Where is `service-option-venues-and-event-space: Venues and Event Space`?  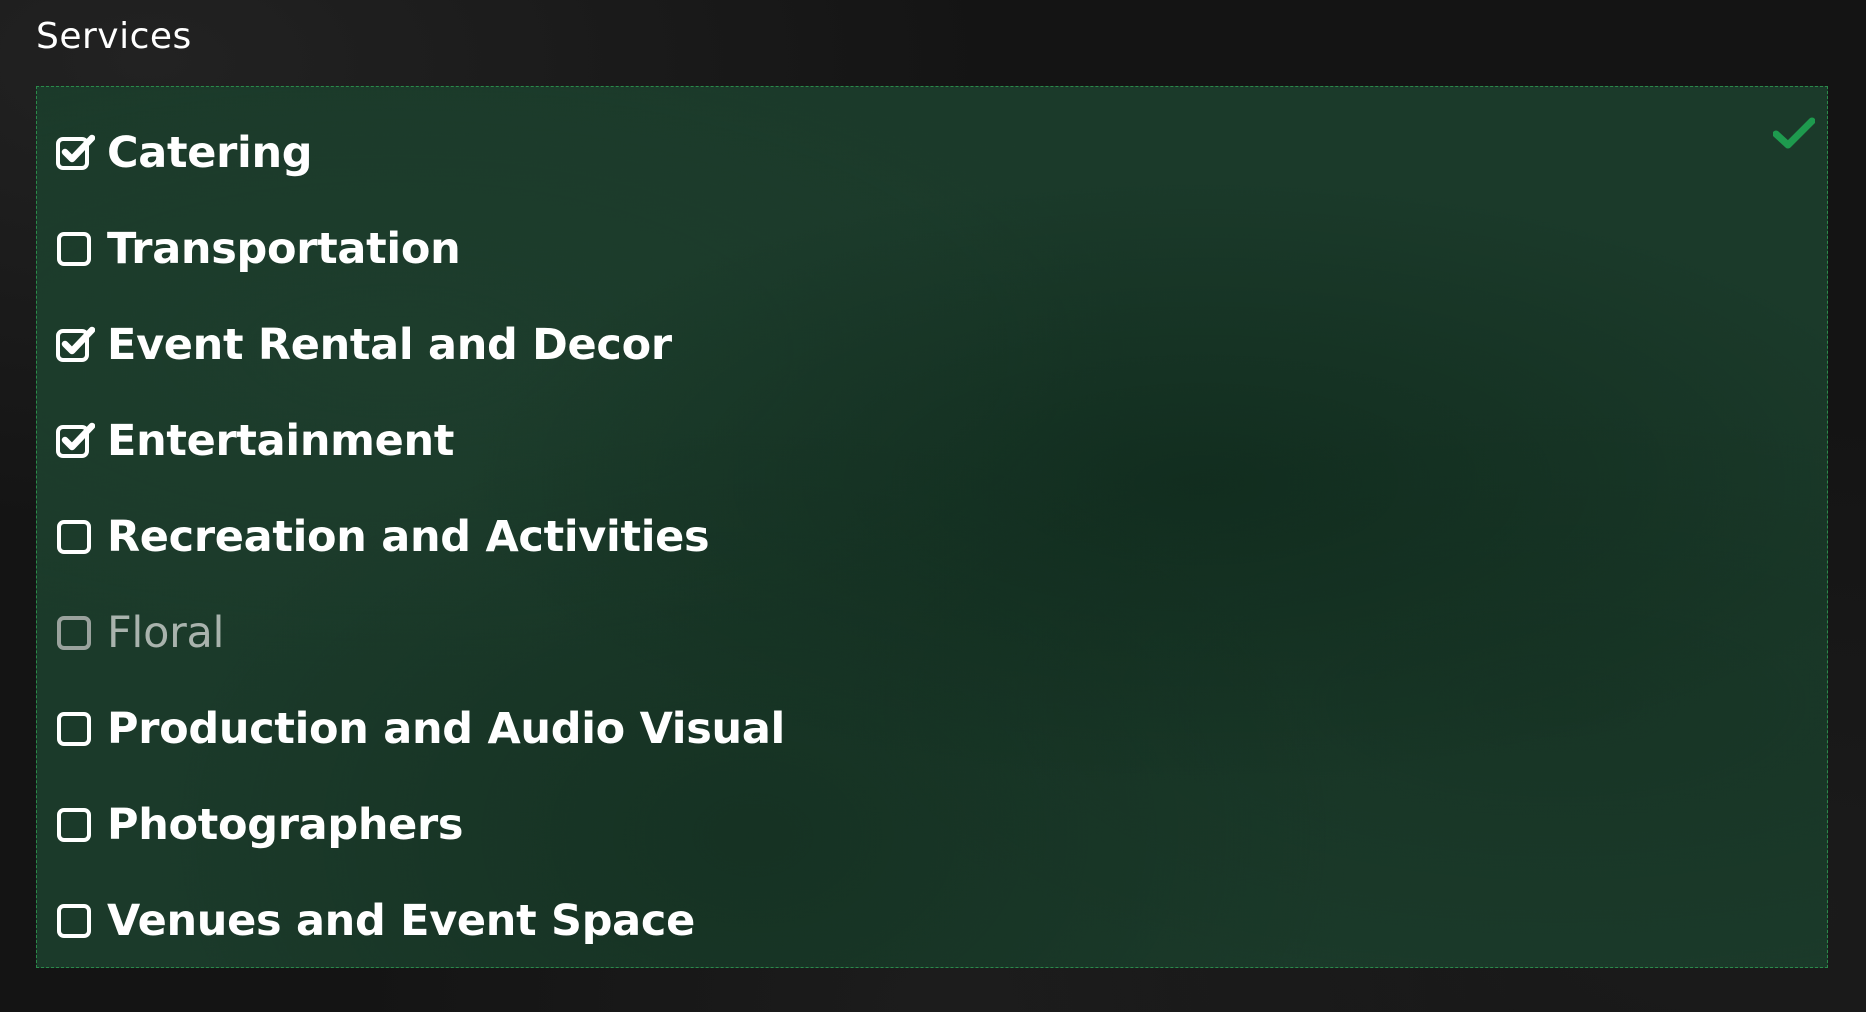 service-option-venues-and-event-space: Venues and Event Space is located at coordinates (420, 921).